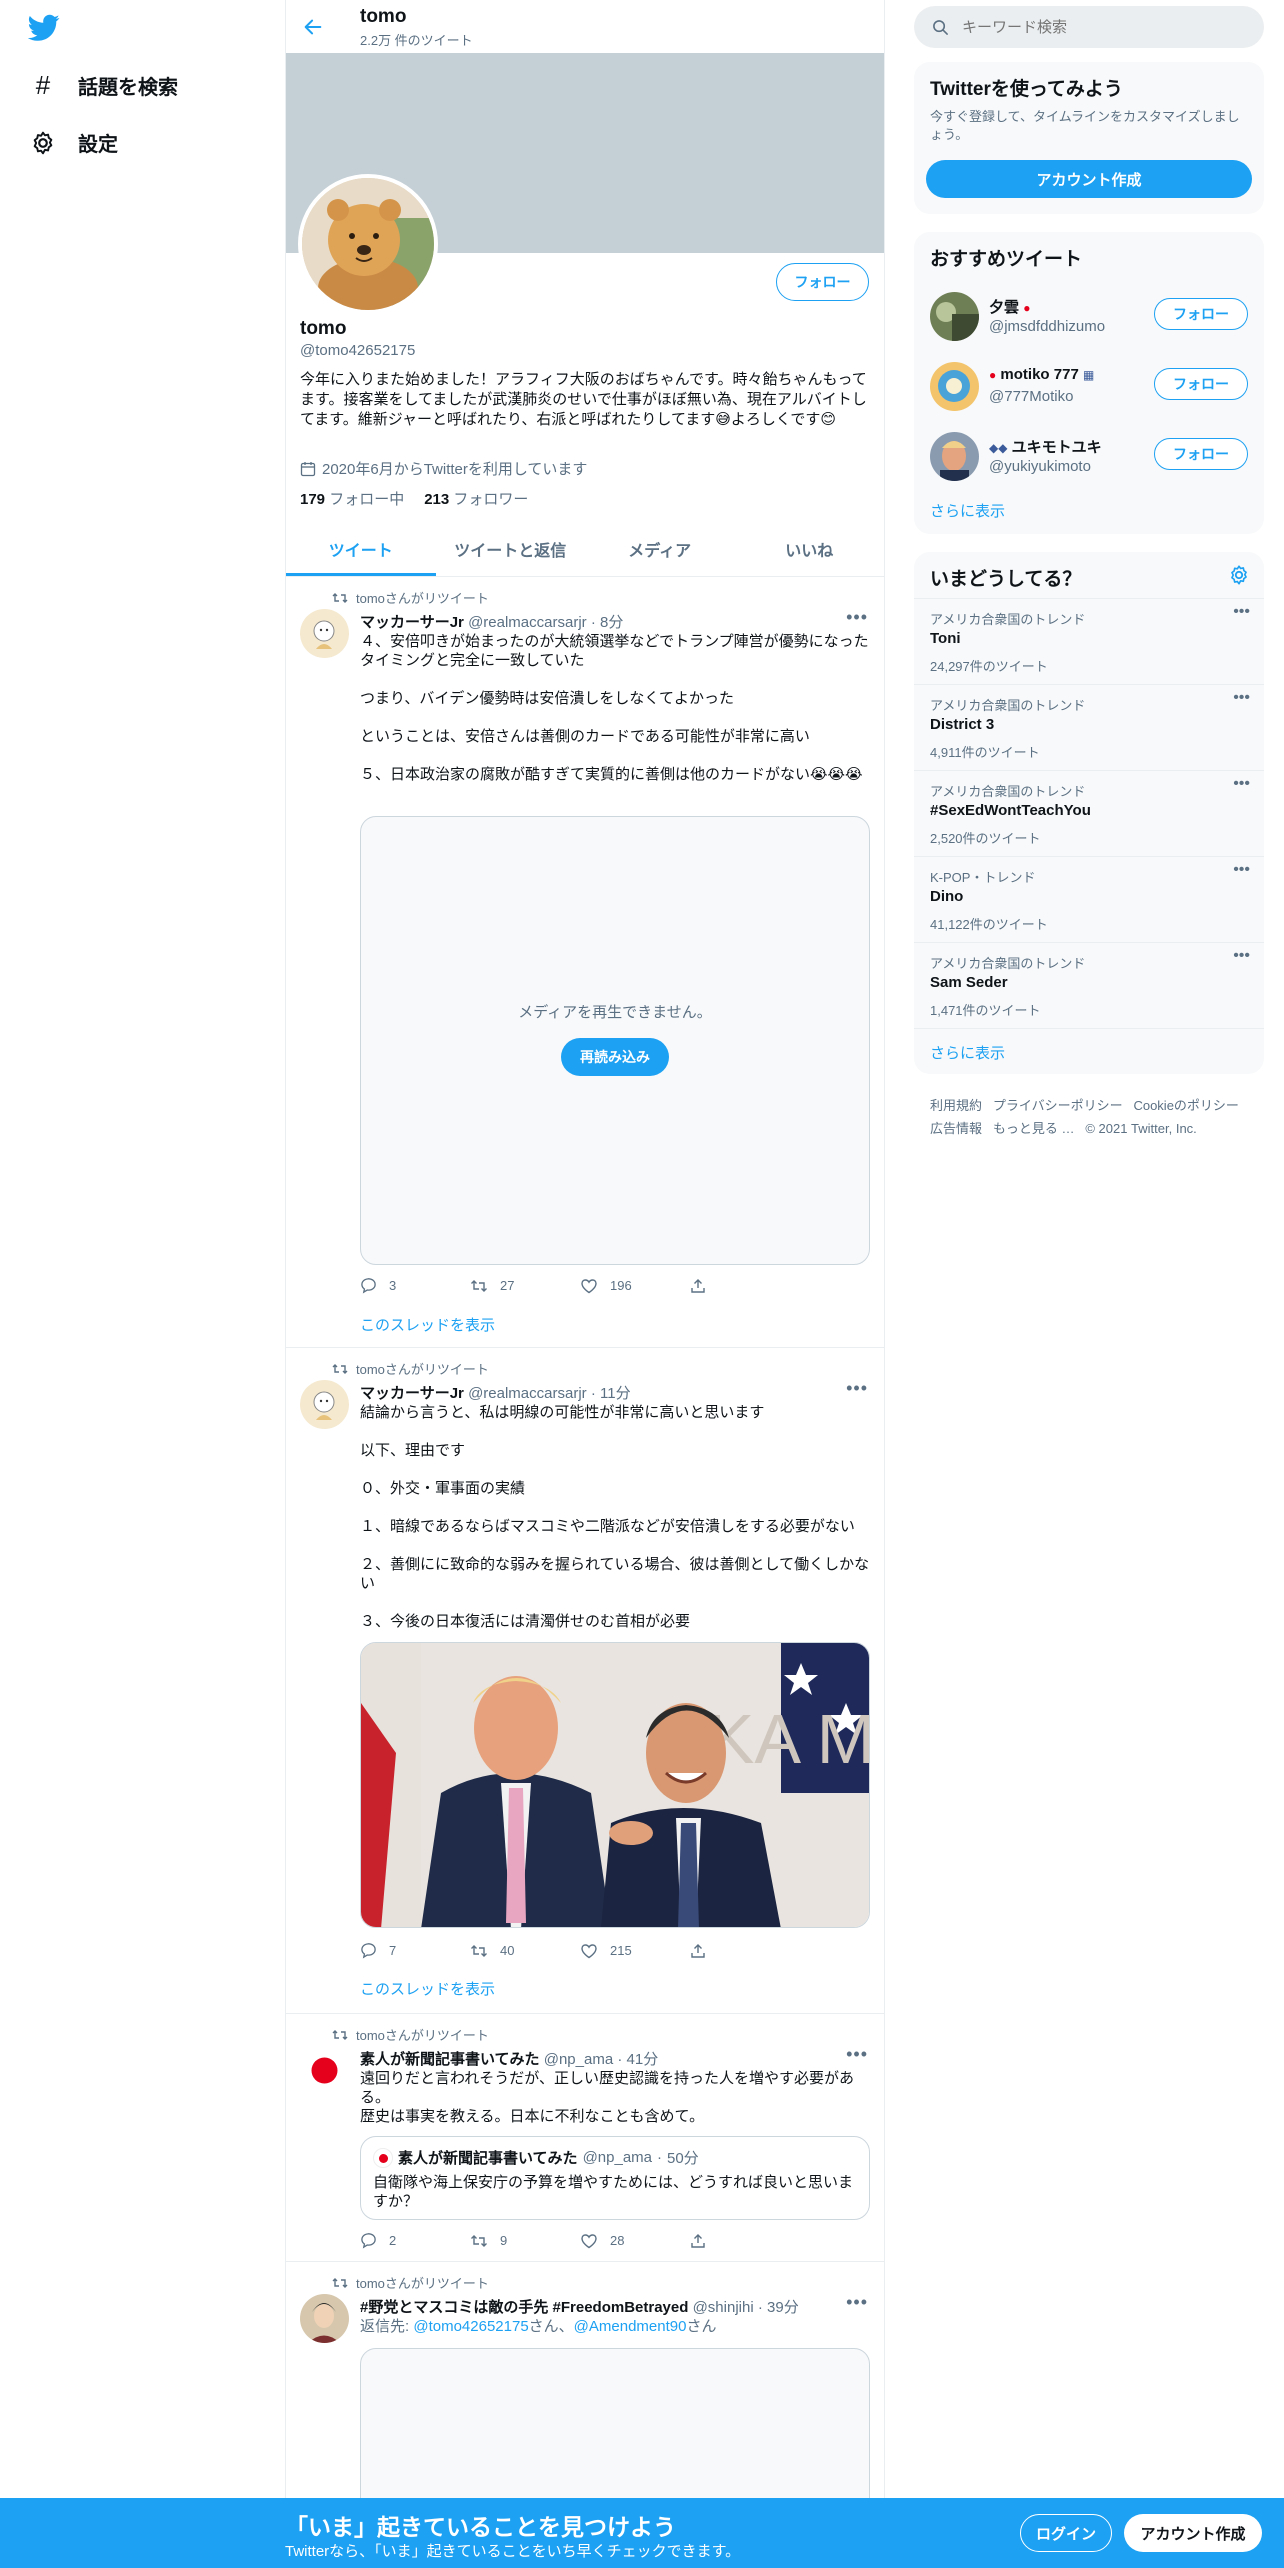  I want to click on trend-count: 4,911件のツイート, so click(985, 752).